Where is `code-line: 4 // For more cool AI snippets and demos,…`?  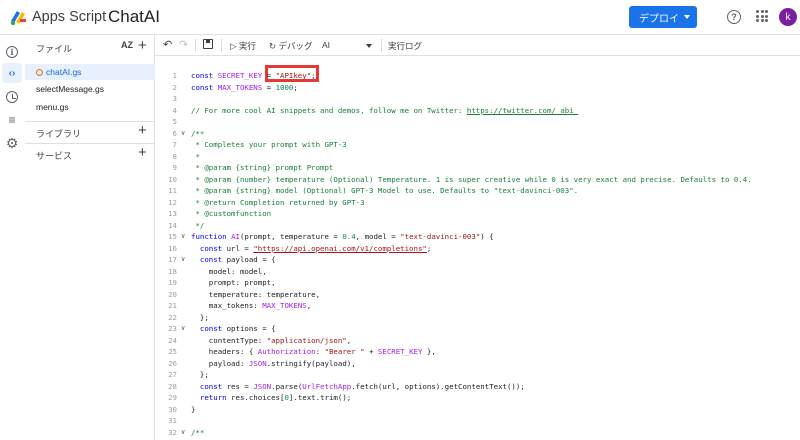 code-line: 4 // For more cool AI snippets and demos,… is located at coordinates (477, 110).